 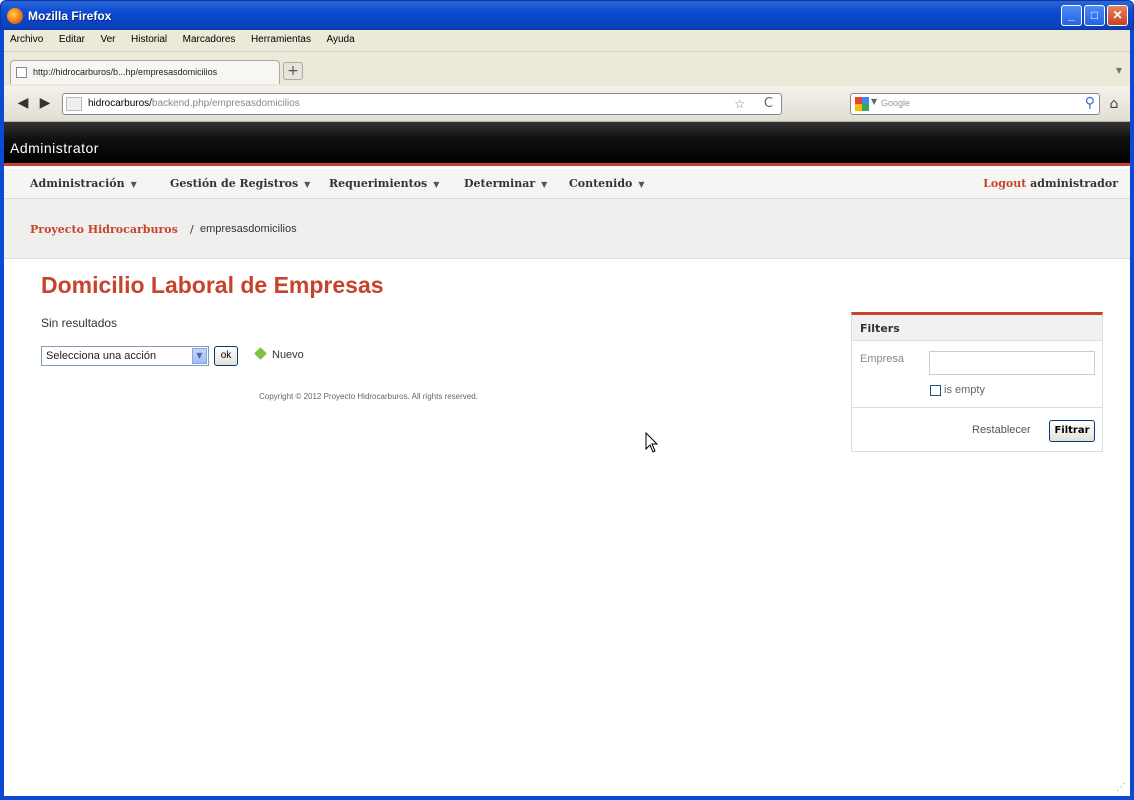 I want to click on tab-list-arrow-icon: ▼, so click(x=1119, y=70).